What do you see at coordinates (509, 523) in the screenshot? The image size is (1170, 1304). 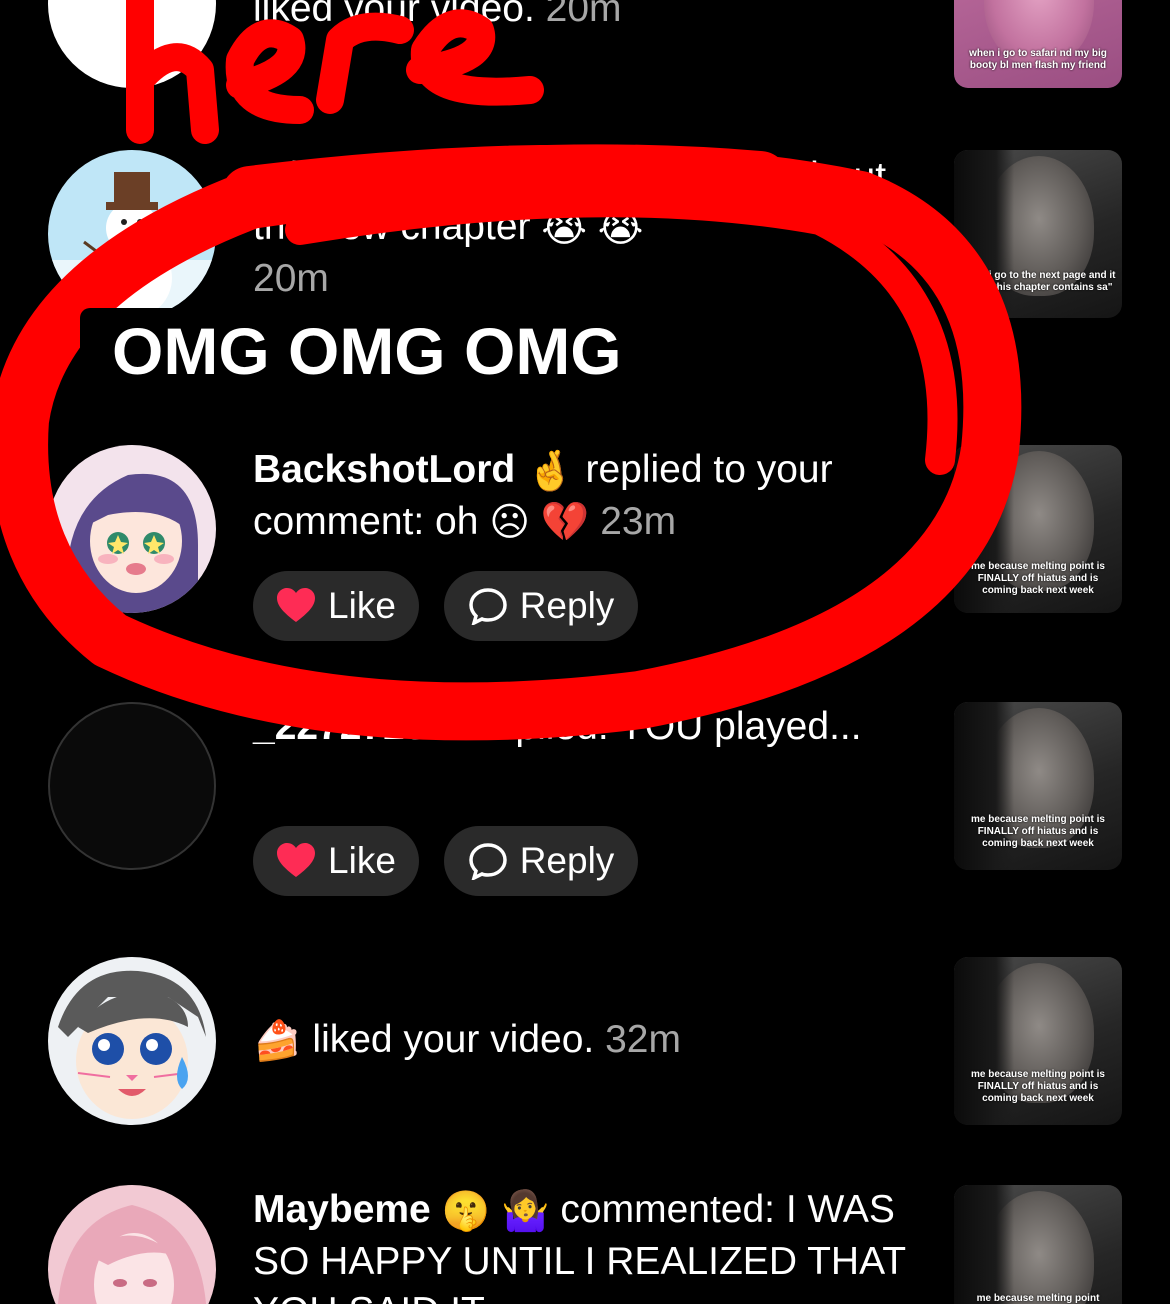 I see `frowning-emoji-icon: ☹` at bounding box center [509, 523].